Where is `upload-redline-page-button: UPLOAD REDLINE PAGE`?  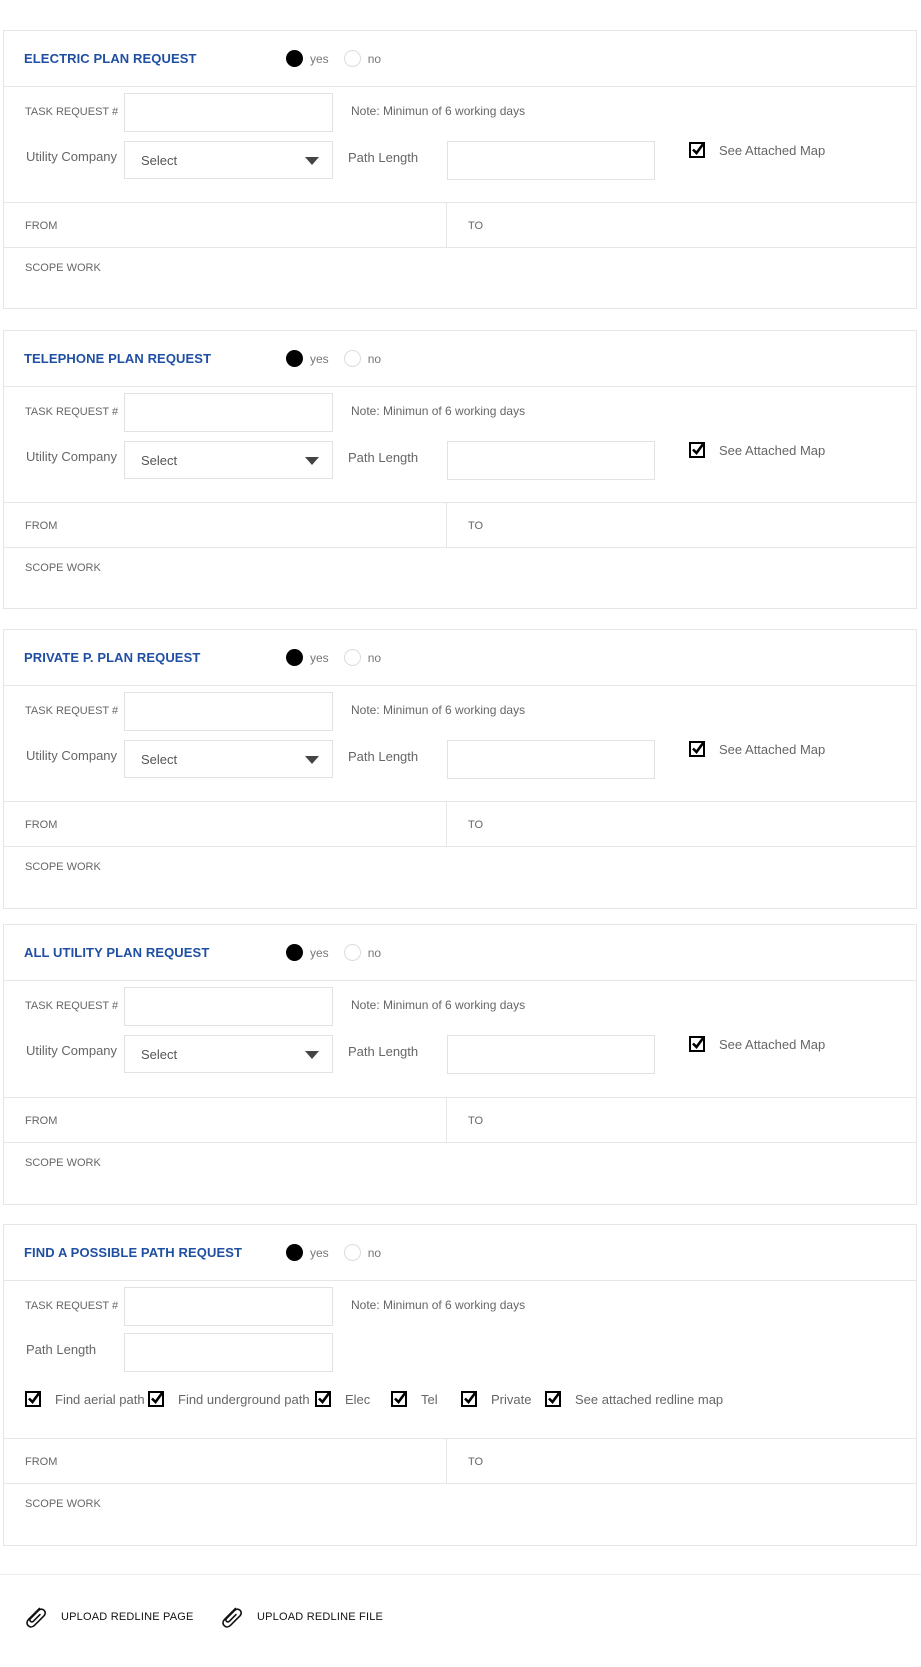
upload-redline-page-button: UPLOAD REDLINE PAGE is located at coordinates (108, 1616).